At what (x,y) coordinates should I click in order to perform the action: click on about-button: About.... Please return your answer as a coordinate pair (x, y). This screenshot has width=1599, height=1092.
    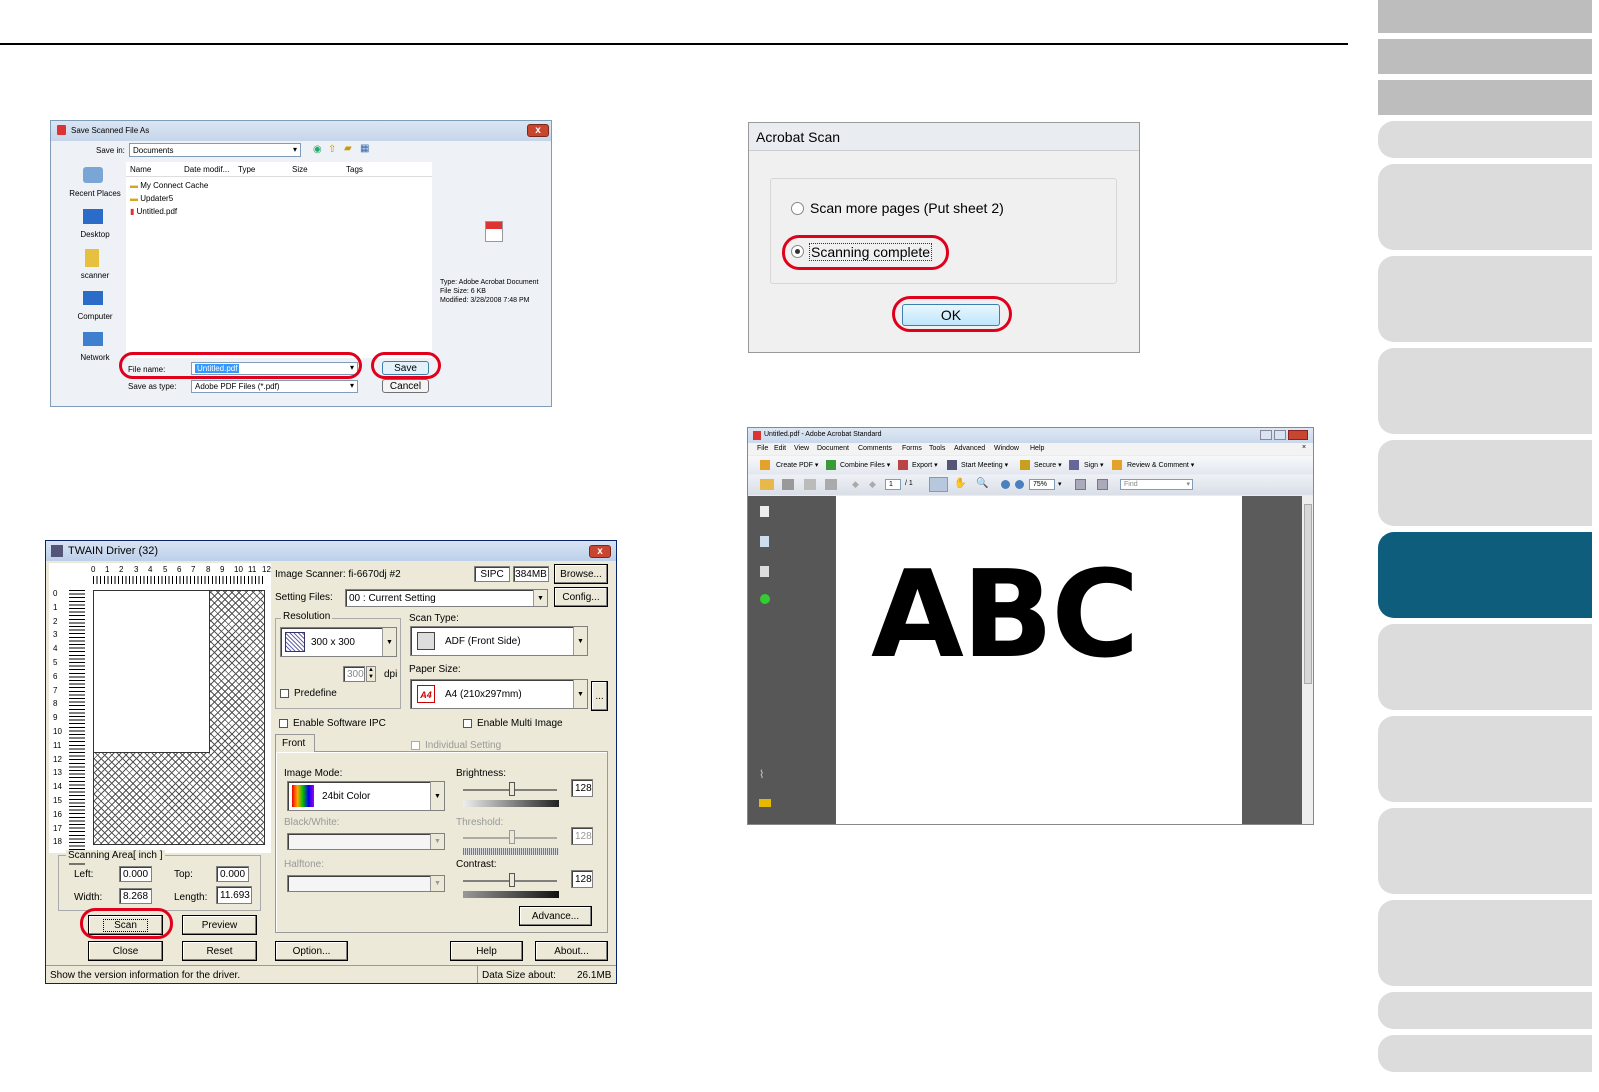
    Looking at the image, I should click on (571, 951).